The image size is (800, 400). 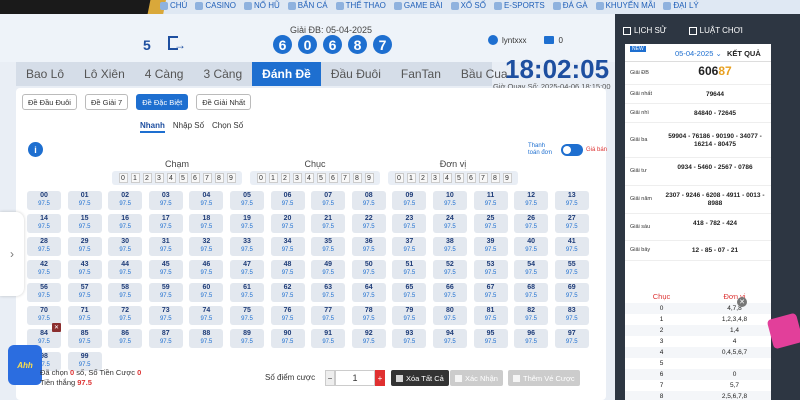 What do you see at coordinates (35, 149) in the screenshot?
I see `info-icon: i` at bounding box center [35, 149].